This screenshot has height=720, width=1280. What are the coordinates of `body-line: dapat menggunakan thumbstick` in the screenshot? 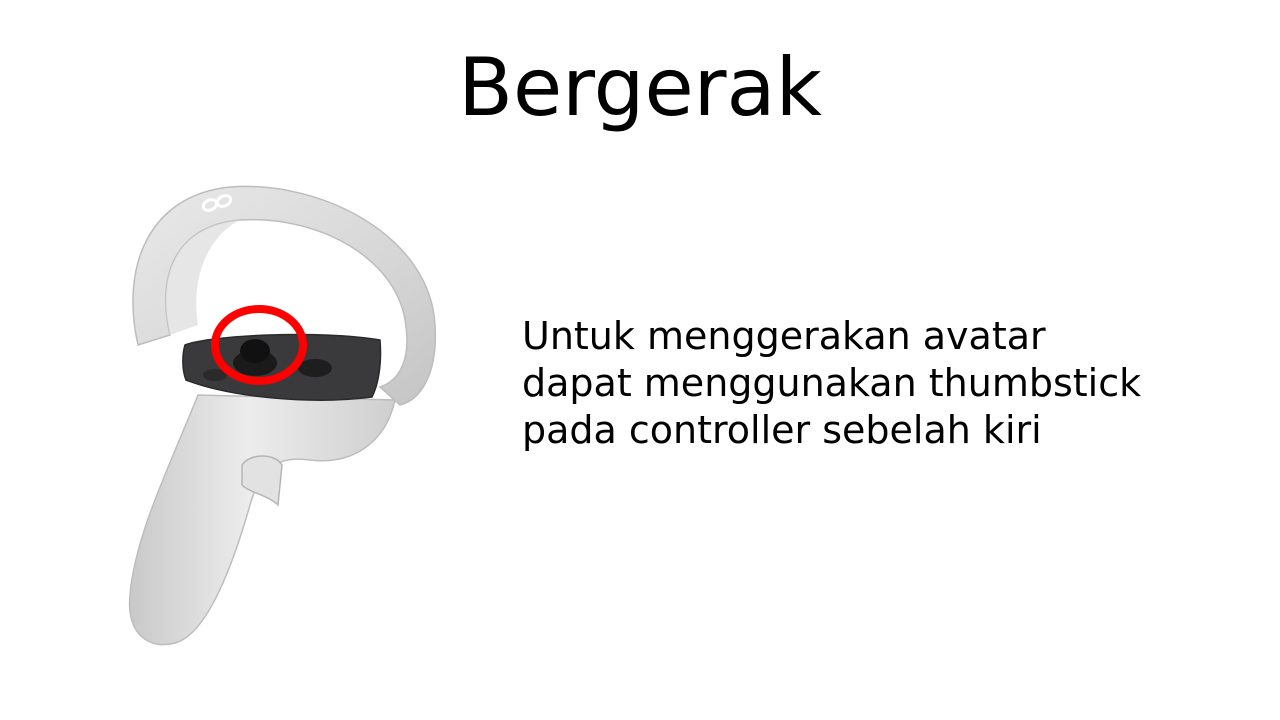 It's located at (832, 383).